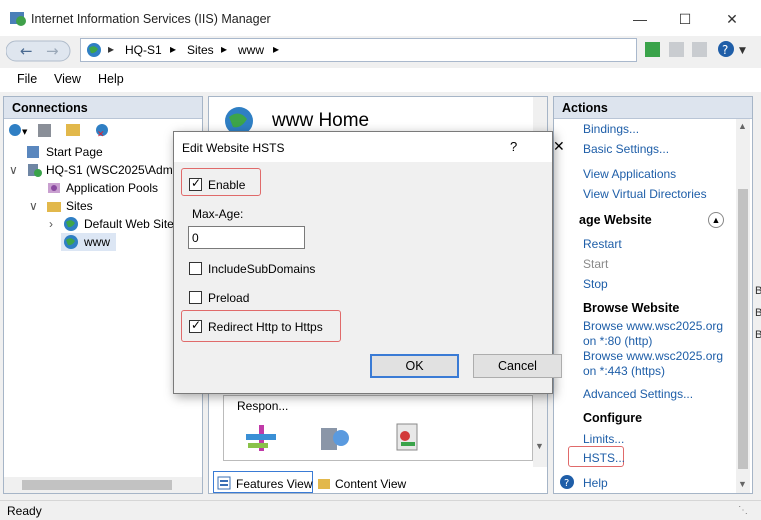 Image resolution: width=761 pixels, height=520 pixels. Describe the element at coordinates (112, 188) in the screenshot. I see `tree-application-pools: Application Pools` at that location.